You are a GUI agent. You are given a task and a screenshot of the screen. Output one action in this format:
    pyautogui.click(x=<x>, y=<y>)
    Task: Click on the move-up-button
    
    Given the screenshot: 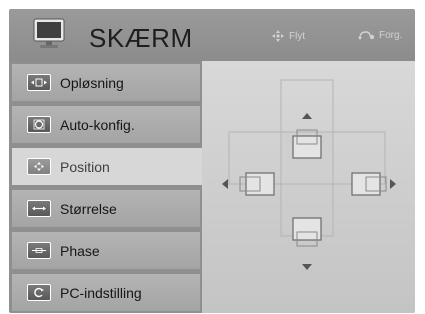 What is the action you would take?
    pyautogui.click(x=307, y=136)
    